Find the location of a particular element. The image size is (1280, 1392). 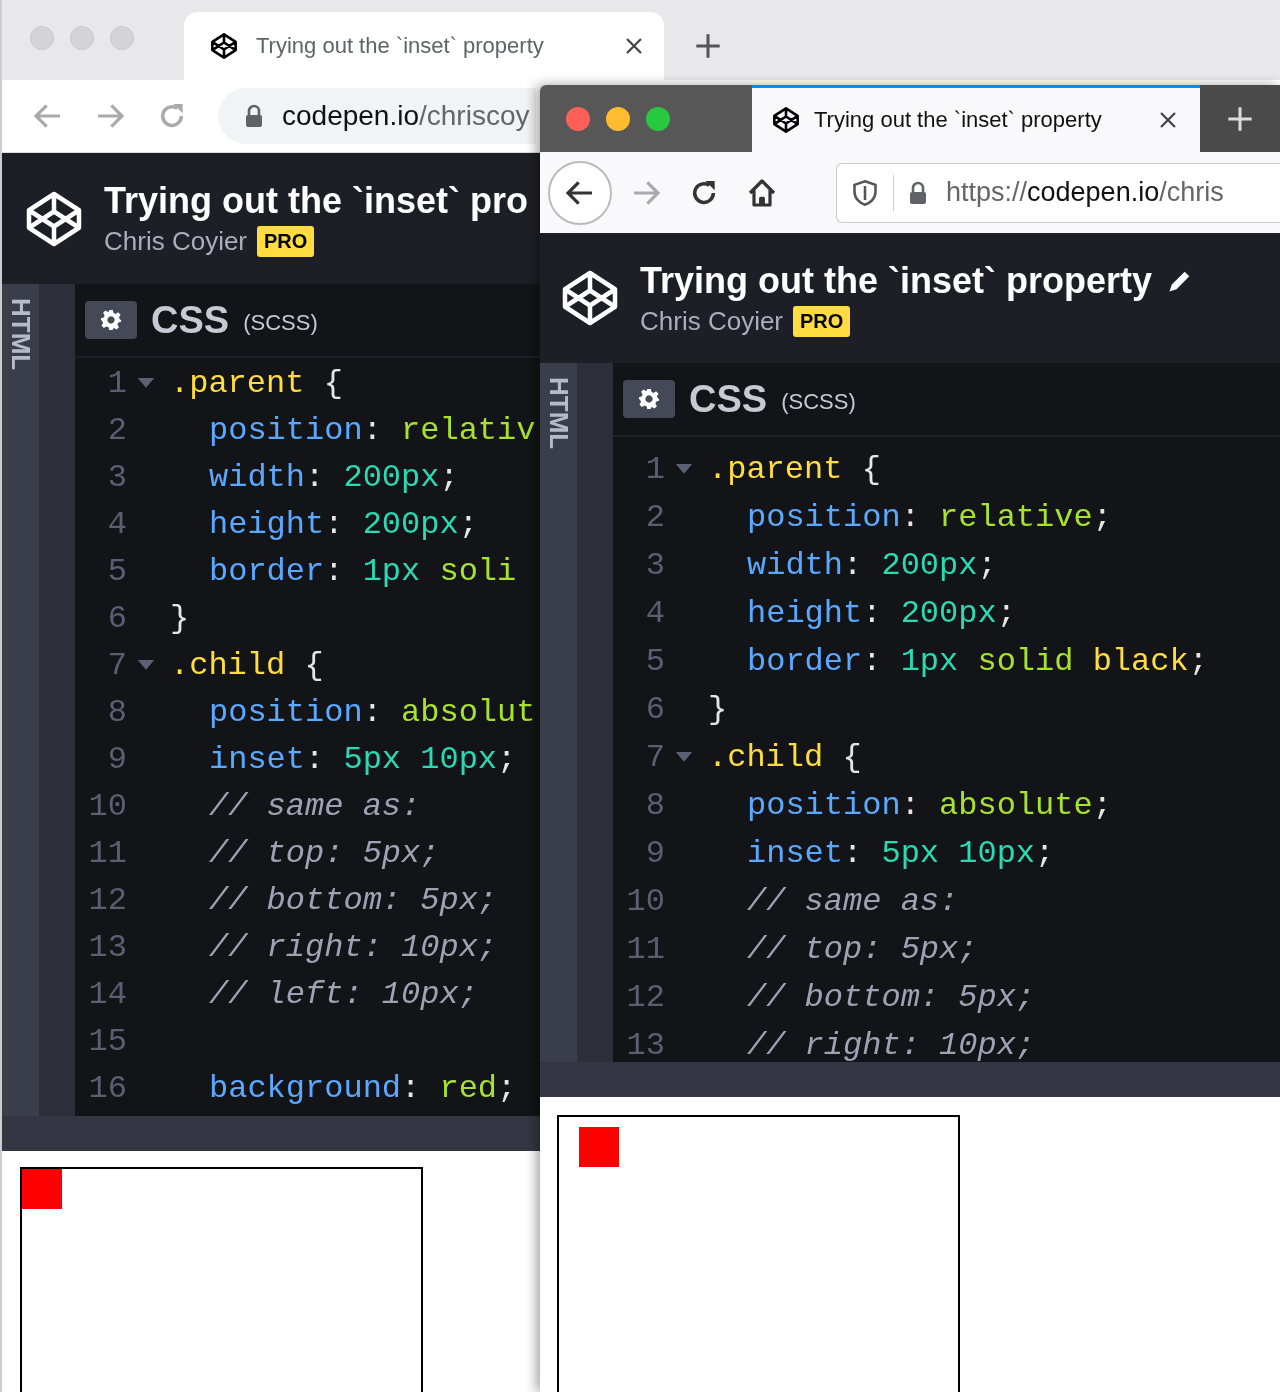

code-line: position: relativ is located at coordinates (372, 430).